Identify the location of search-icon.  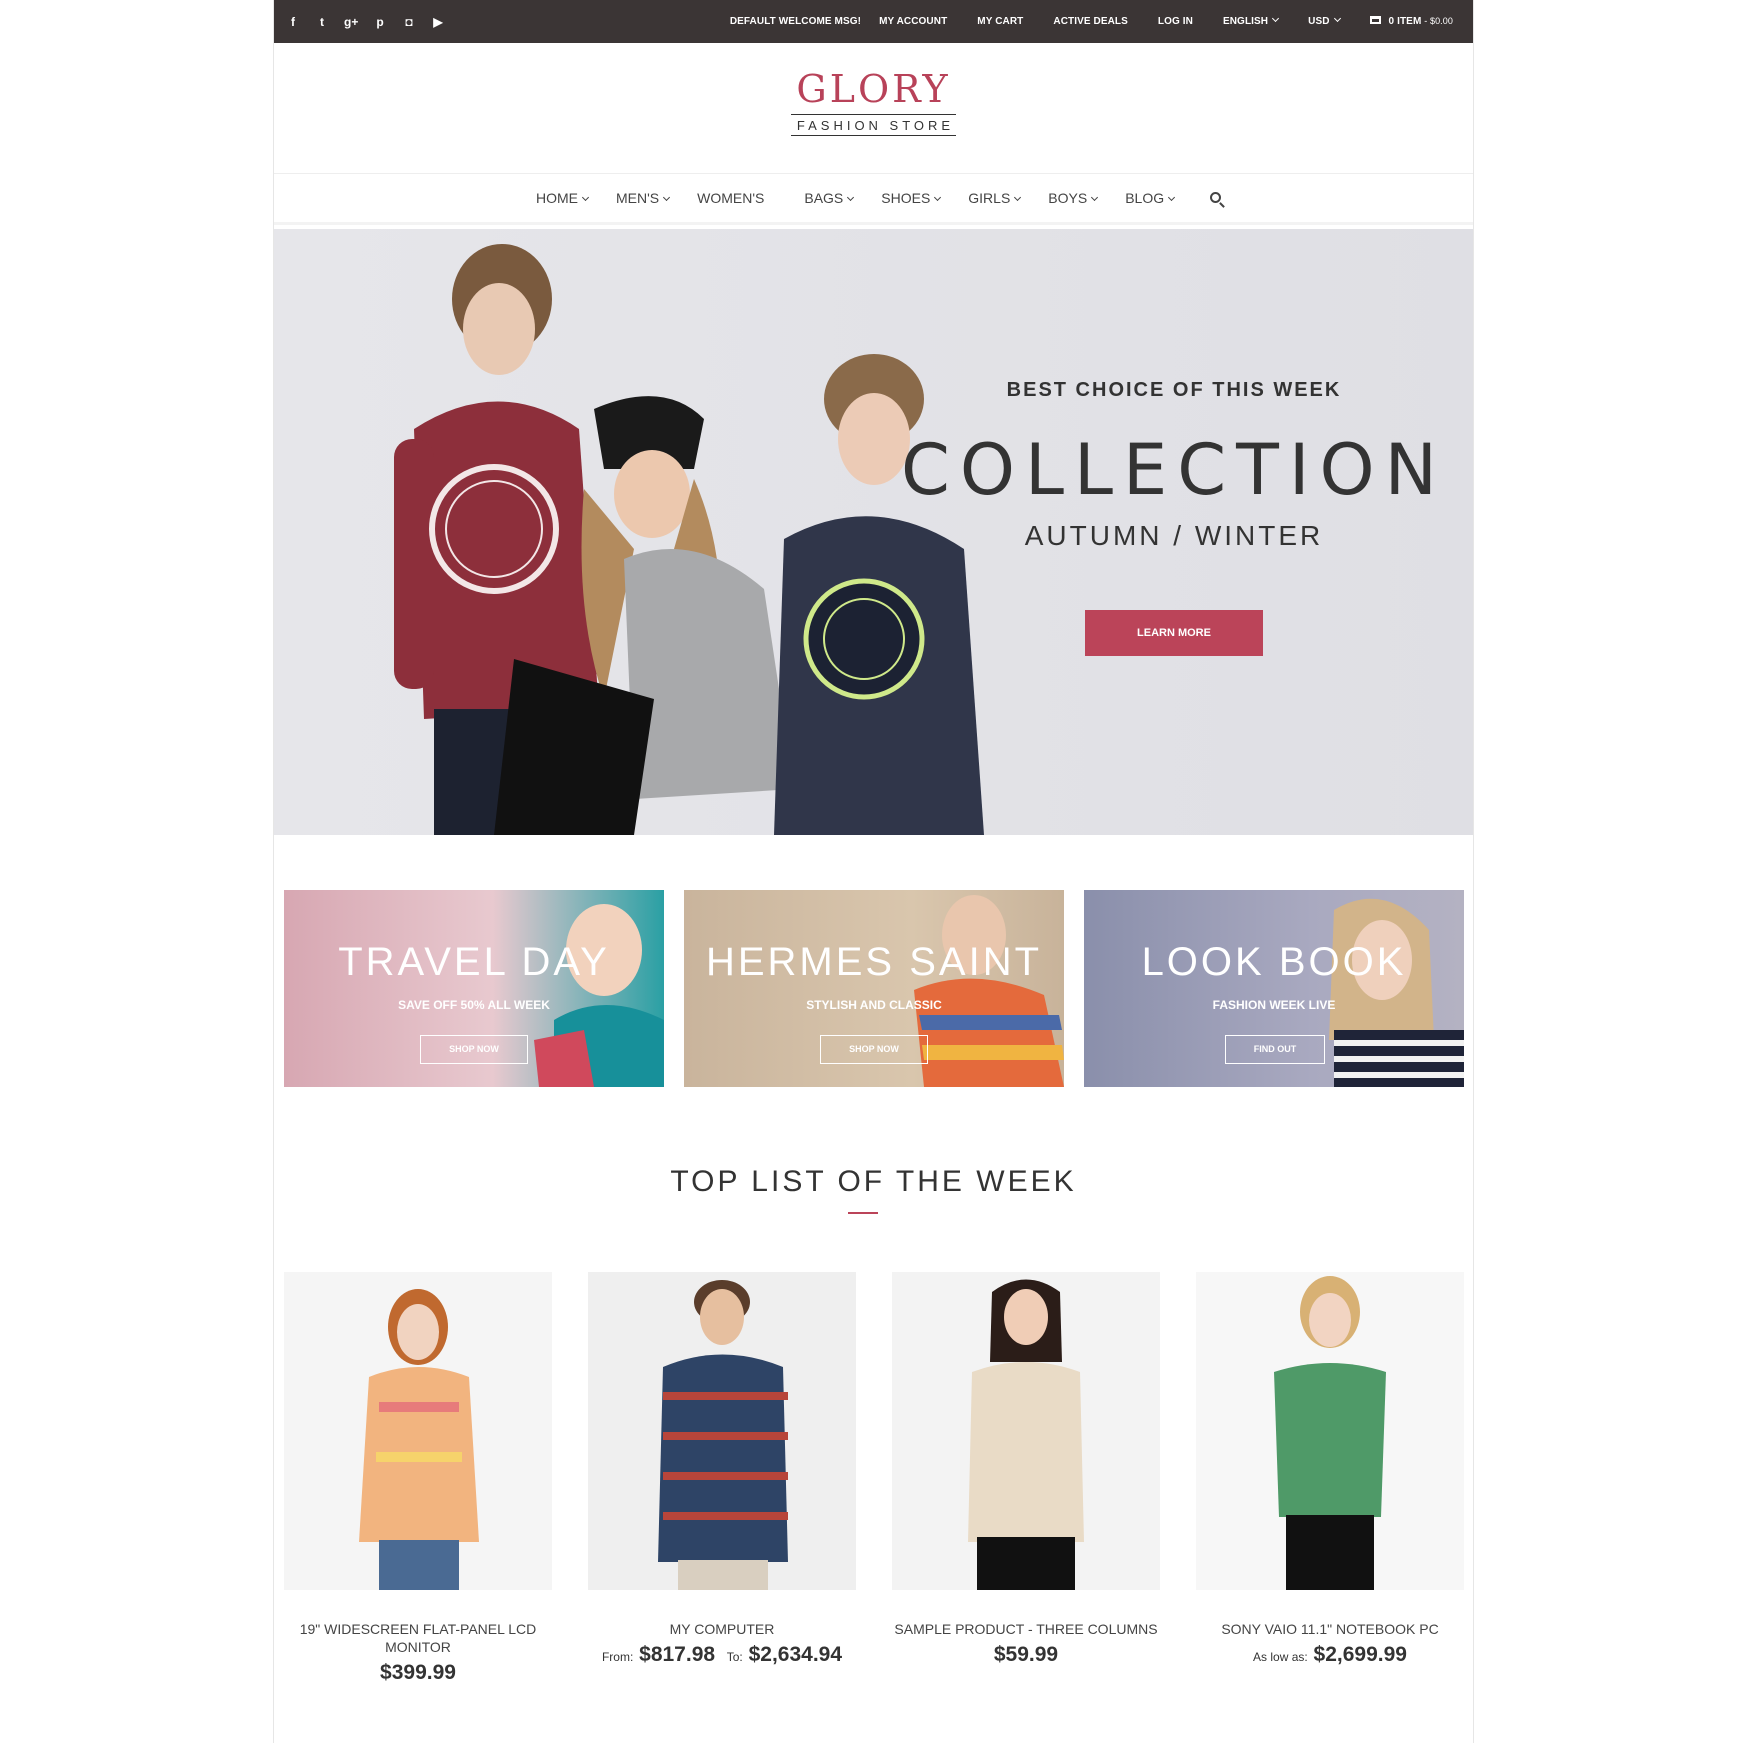
(1216, 197).